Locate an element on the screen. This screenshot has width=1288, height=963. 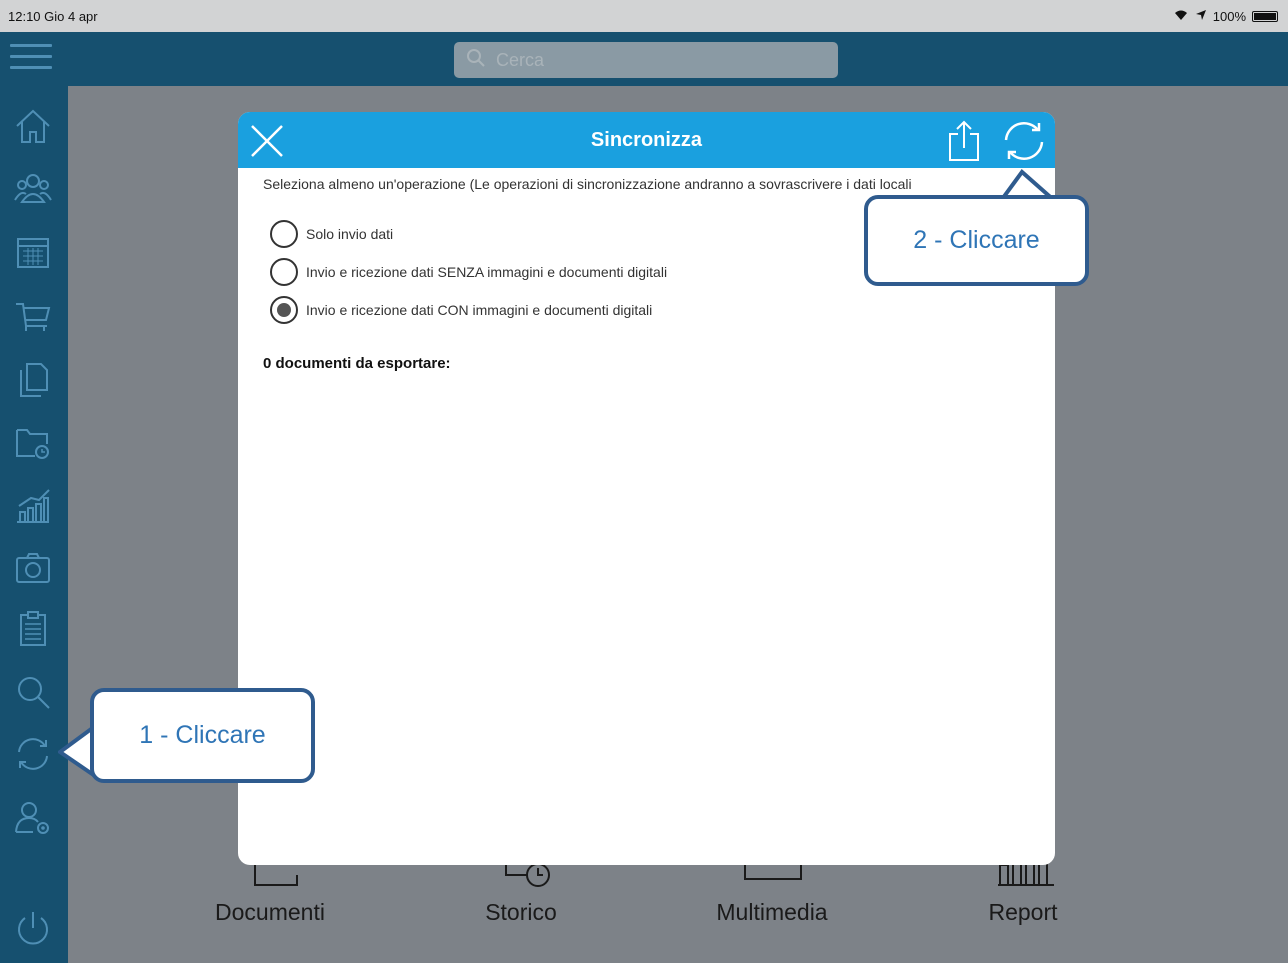
callout-step-2: 2 - Cliccare is located at coordinates (976, 240).